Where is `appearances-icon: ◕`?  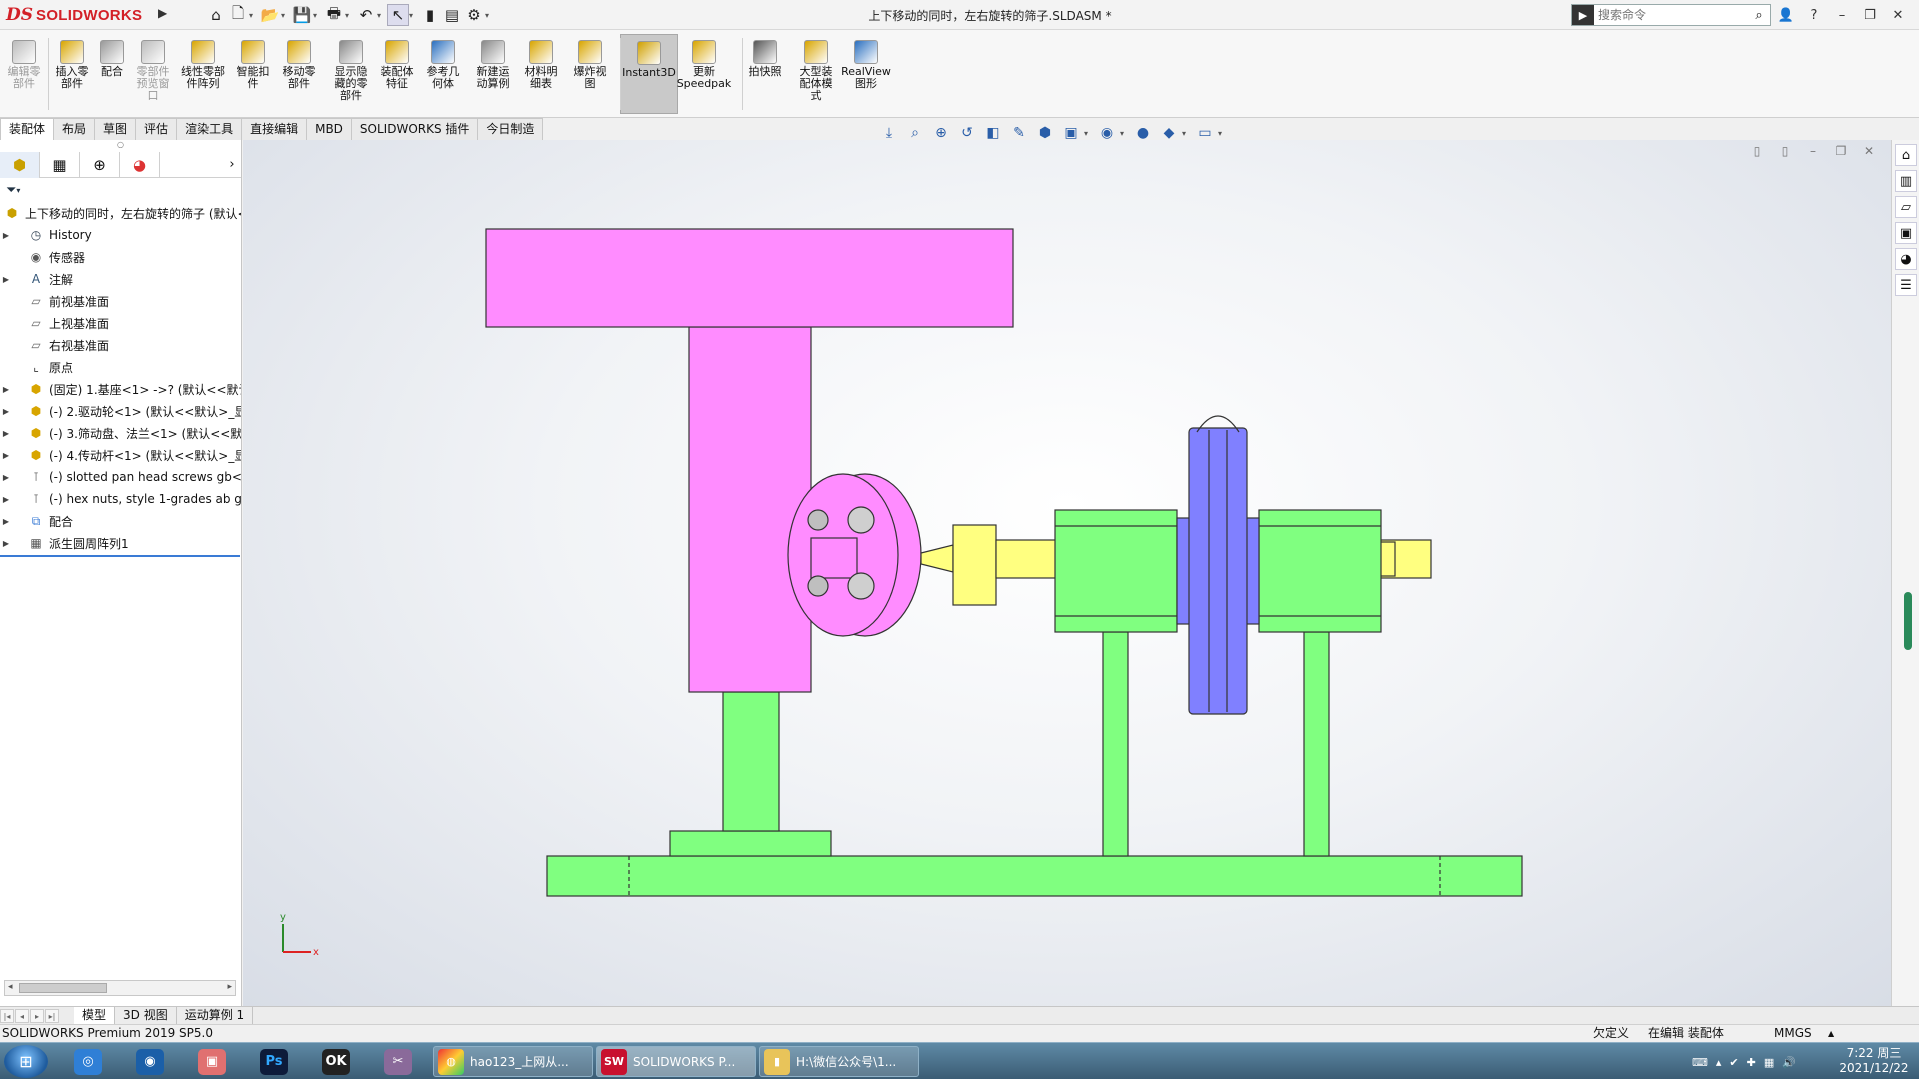
appearances-icon: ◕ is located at coordinates (1906, 259).